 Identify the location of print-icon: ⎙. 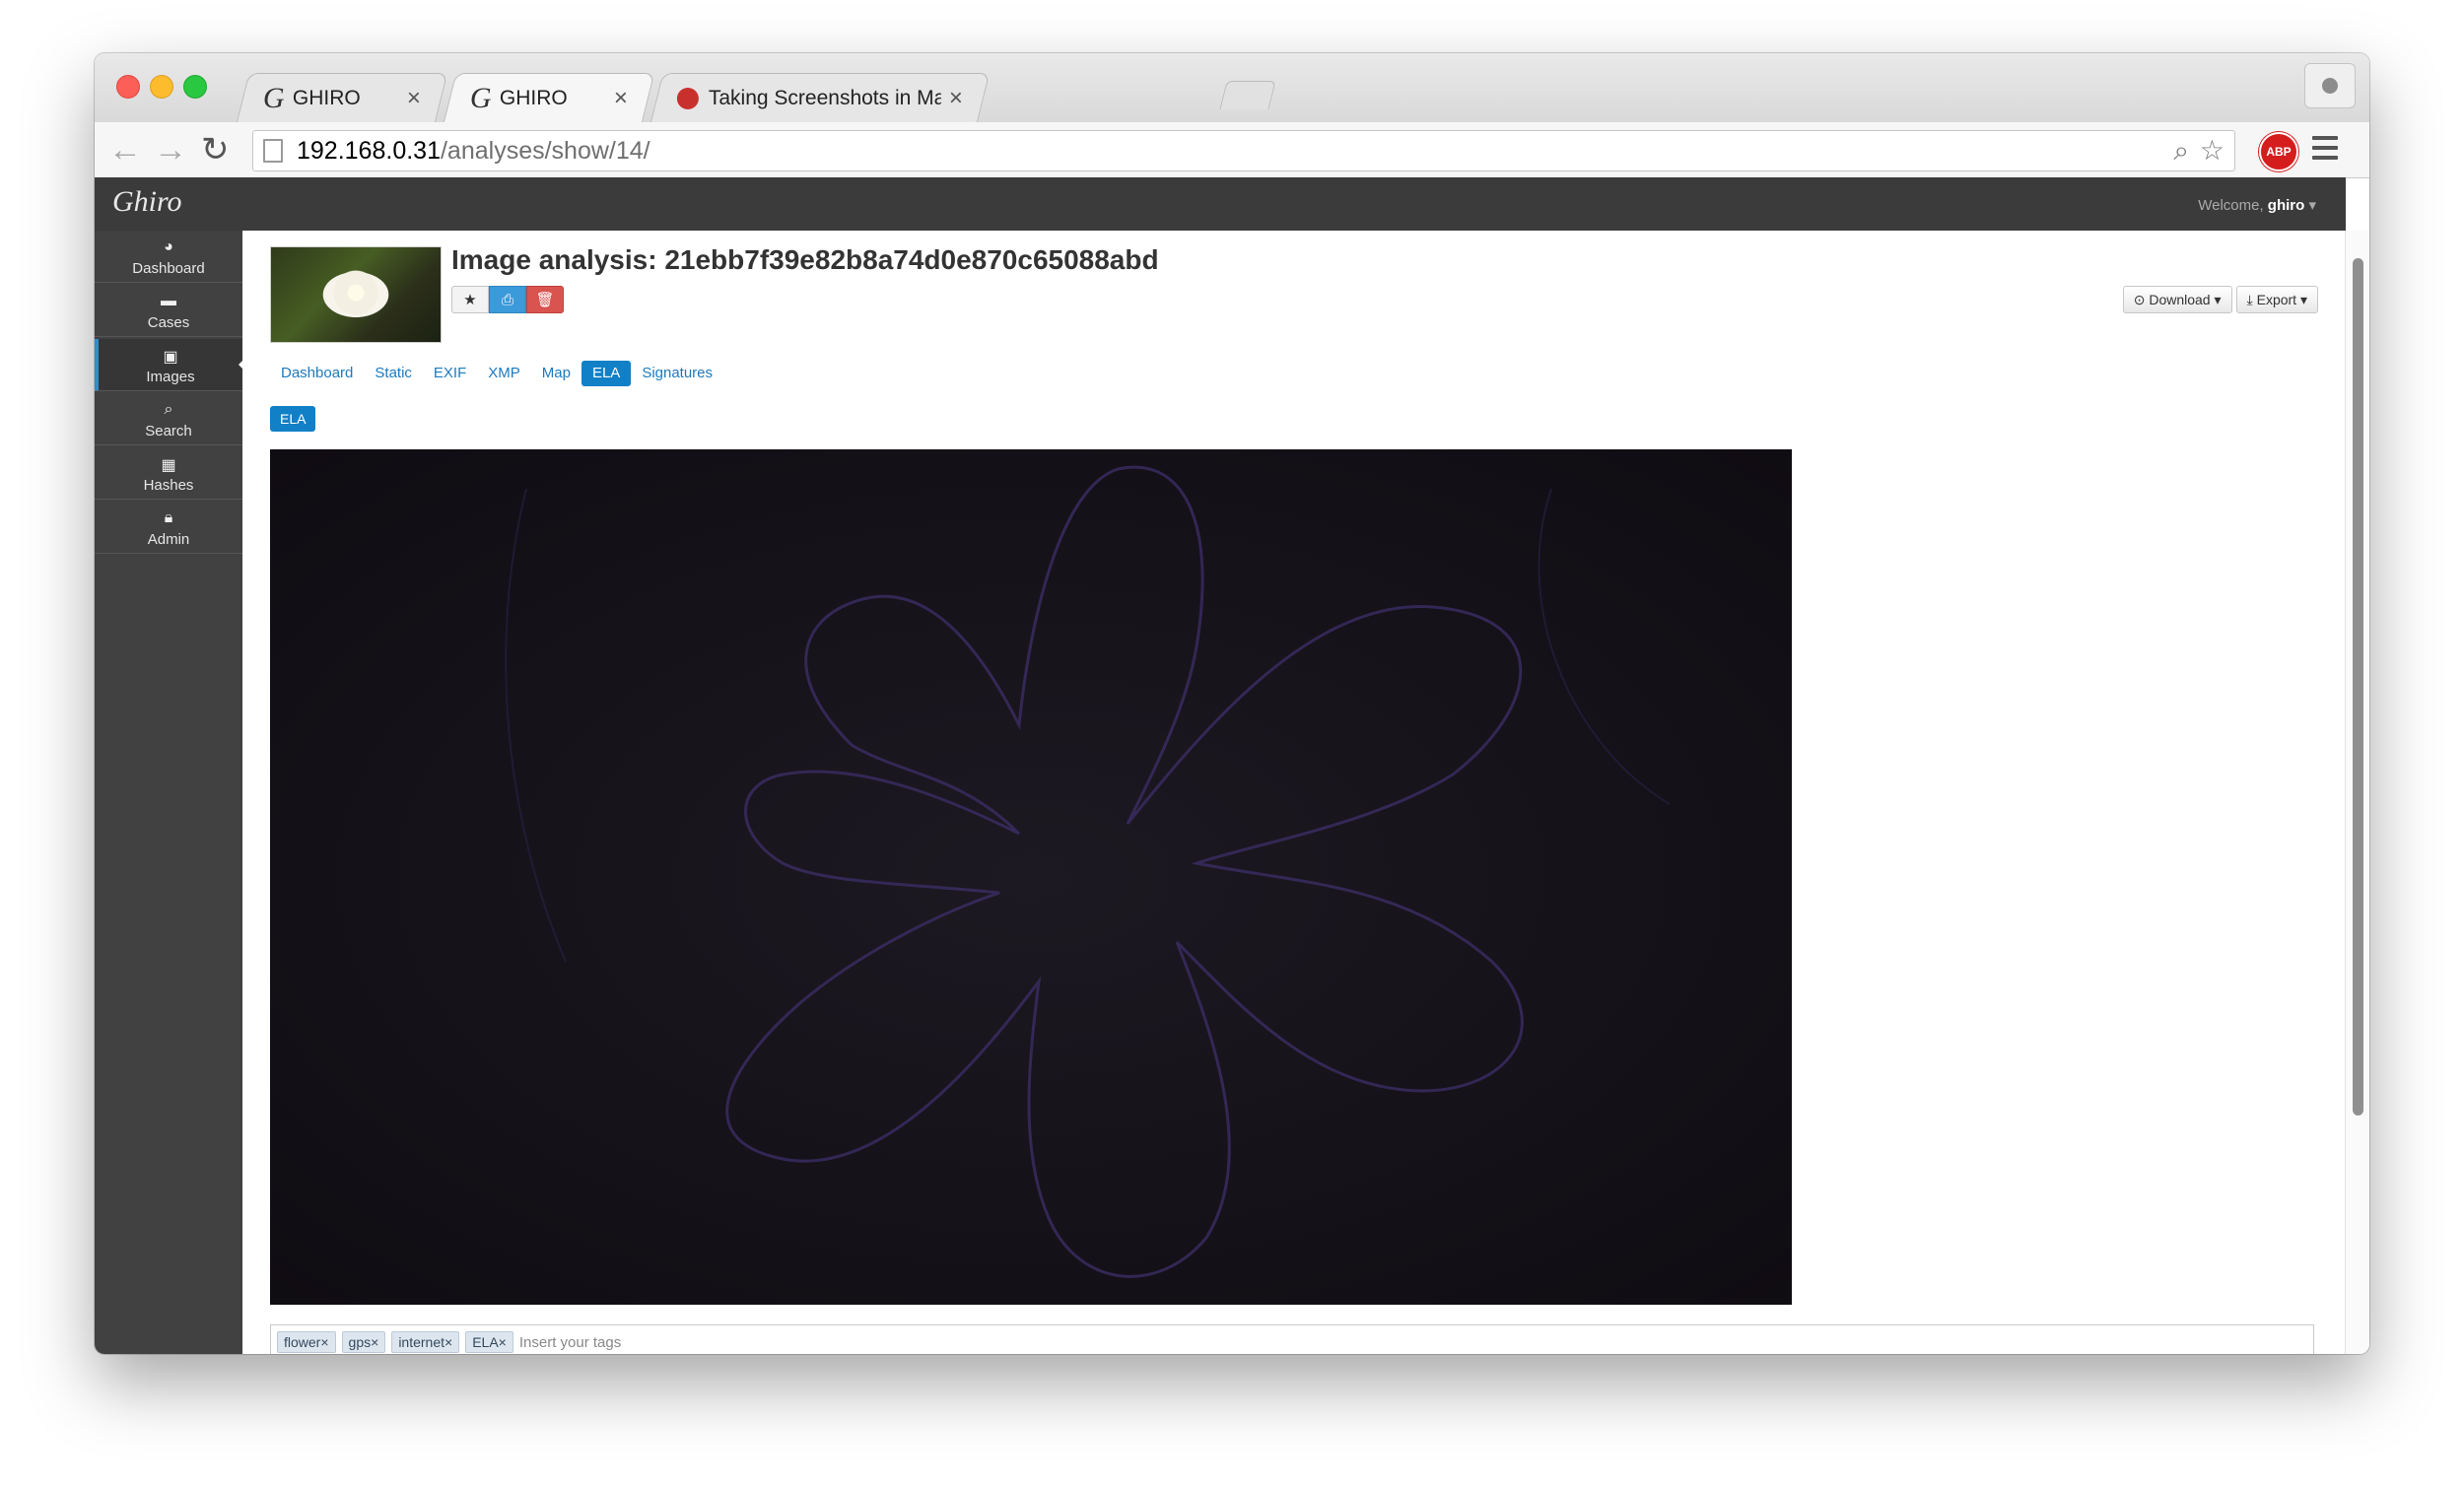
(507, 299).